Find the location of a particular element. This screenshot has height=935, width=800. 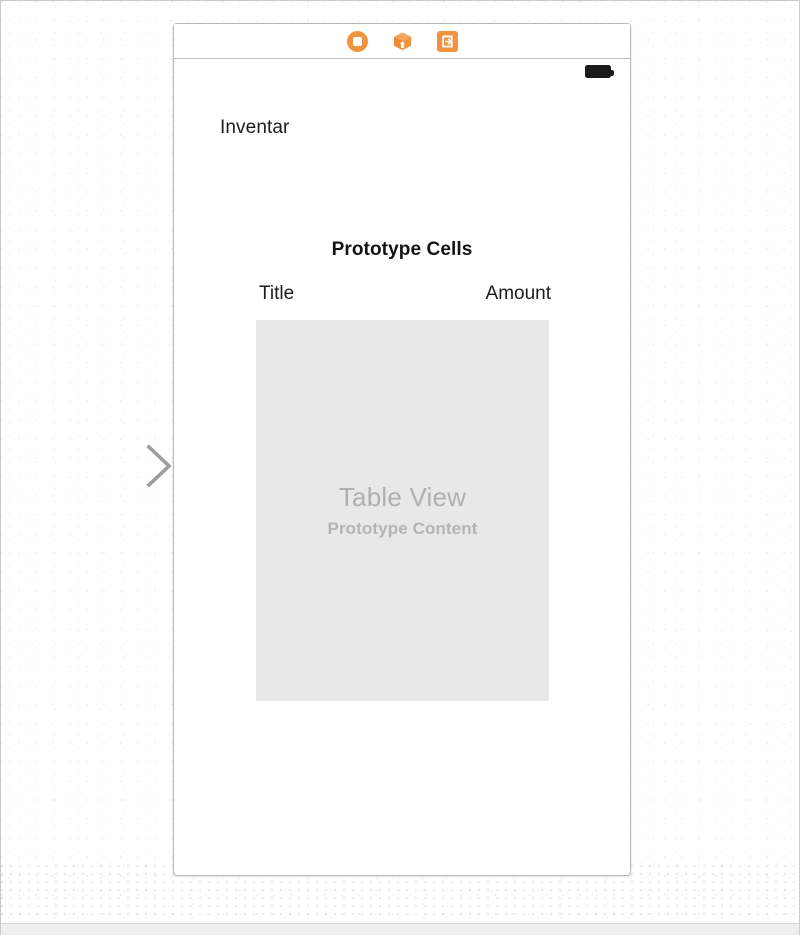

status-bar is located at coordinates (402, 72).